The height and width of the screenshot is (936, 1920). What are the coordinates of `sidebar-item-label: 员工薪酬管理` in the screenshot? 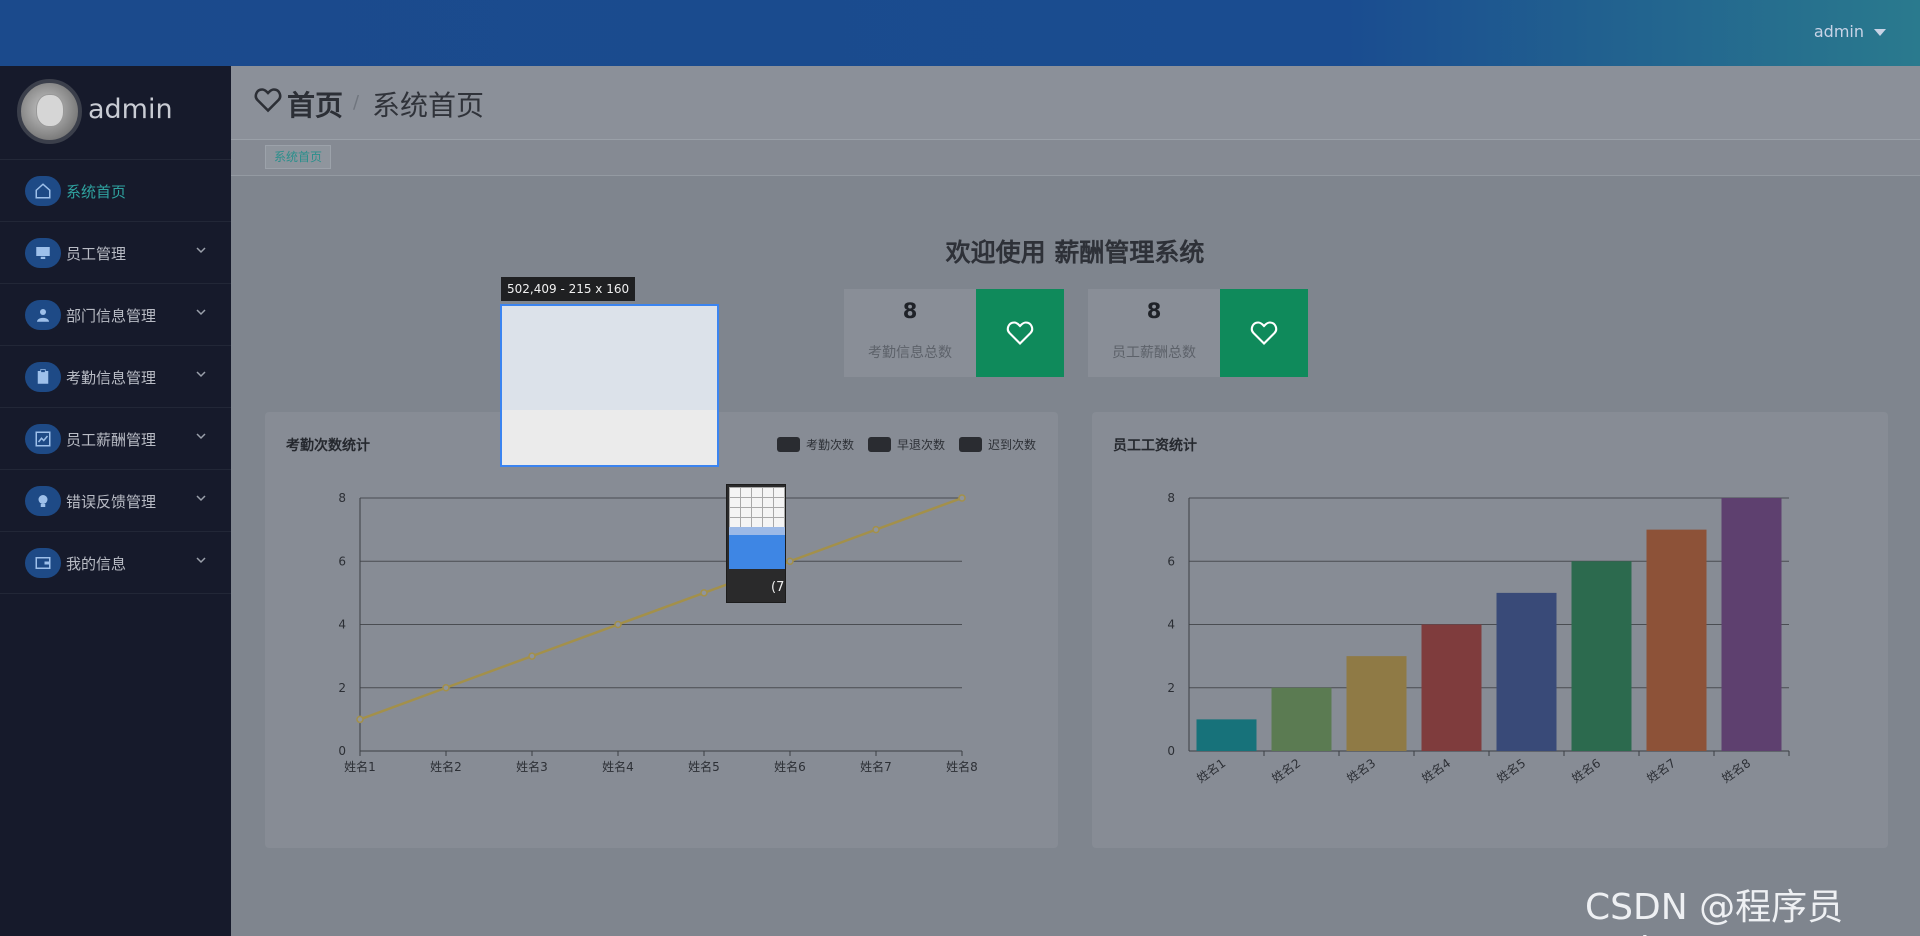 It's located at (111, 440).